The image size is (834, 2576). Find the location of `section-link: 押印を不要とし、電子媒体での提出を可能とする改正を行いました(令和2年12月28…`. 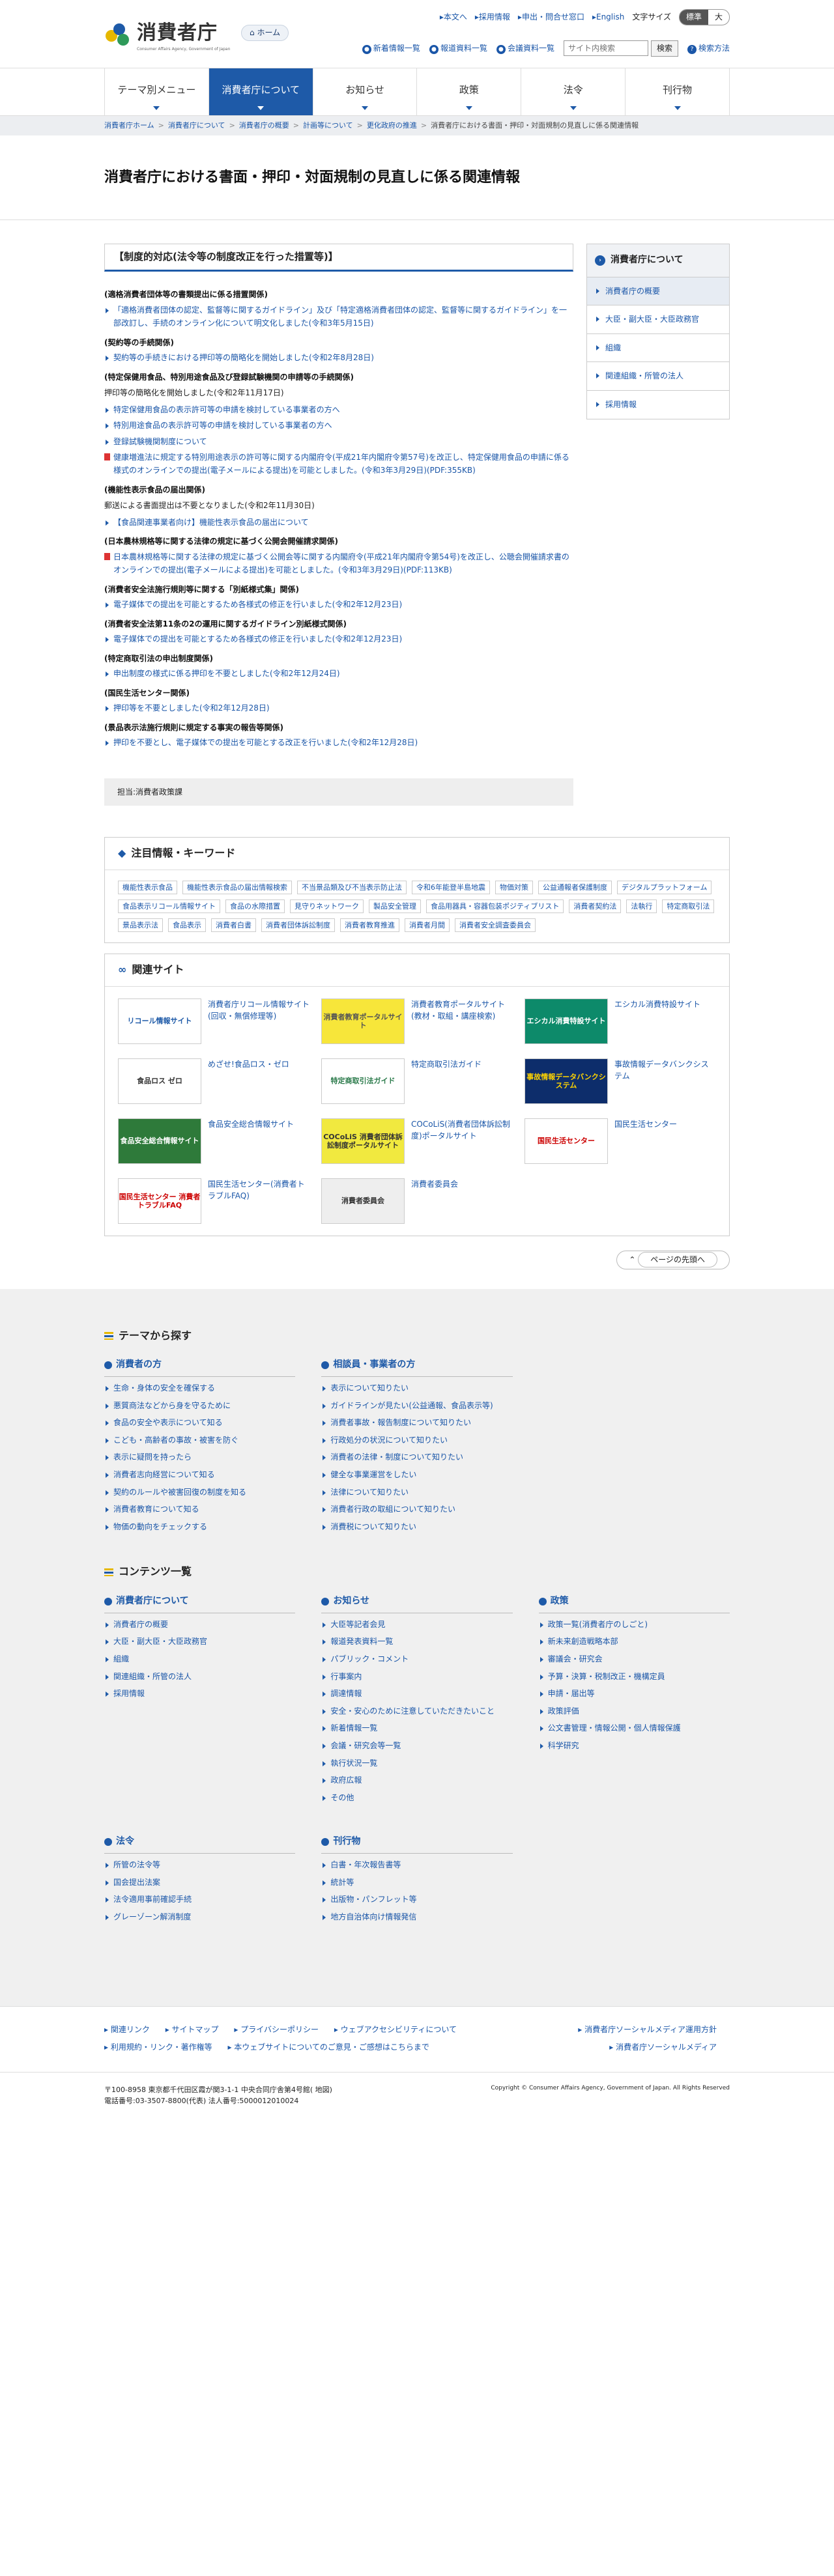

section-link: 押印を不要とし、電子媒体での提出を可能とする改正を行いました(令和2年12月28… is located at coordinates (339, 742).